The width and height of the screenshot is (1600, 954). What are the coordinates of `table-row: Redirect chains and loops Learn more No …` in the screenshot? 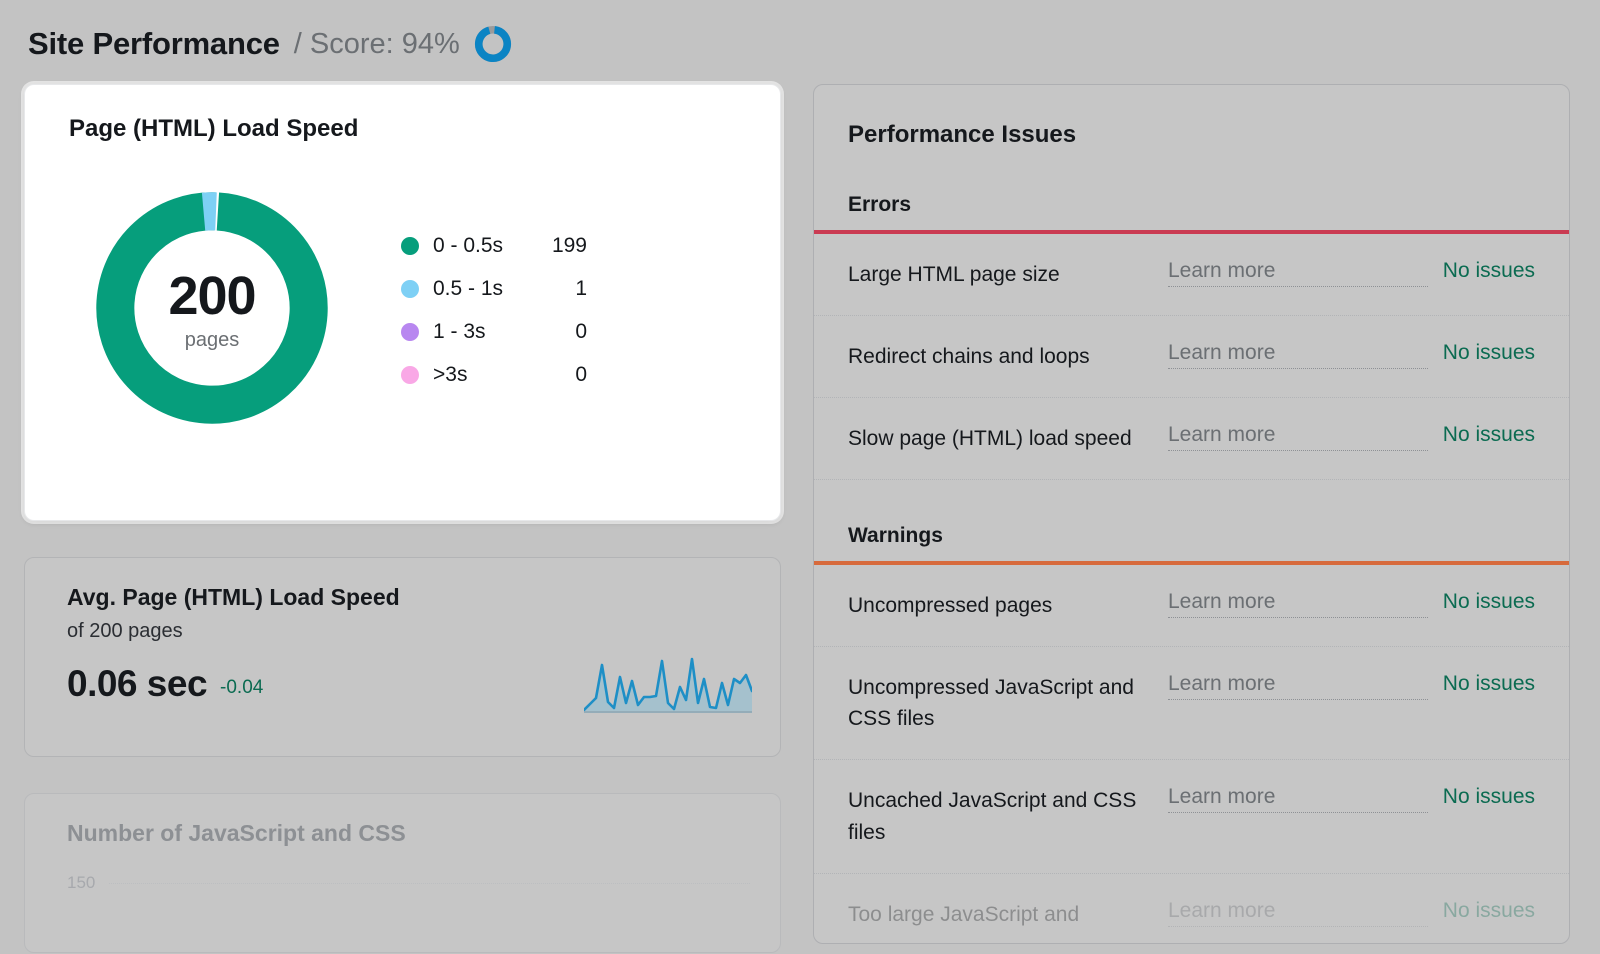 It's located at (1191, 357).